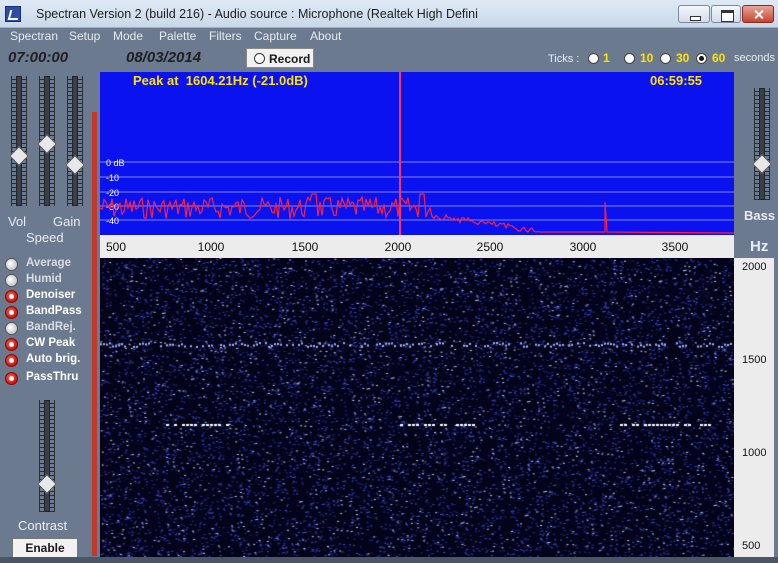  Describe the element at coordinates (325, 36) in the screenshot. I see `menu-about: About` at that location.